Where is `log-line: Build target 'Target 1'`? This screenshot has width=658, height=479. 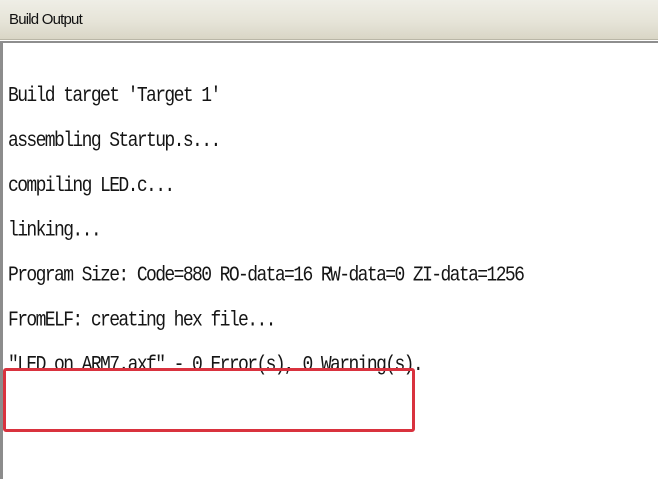 log-line: Build target 'Target 1' is located at coordinates (114, 96).